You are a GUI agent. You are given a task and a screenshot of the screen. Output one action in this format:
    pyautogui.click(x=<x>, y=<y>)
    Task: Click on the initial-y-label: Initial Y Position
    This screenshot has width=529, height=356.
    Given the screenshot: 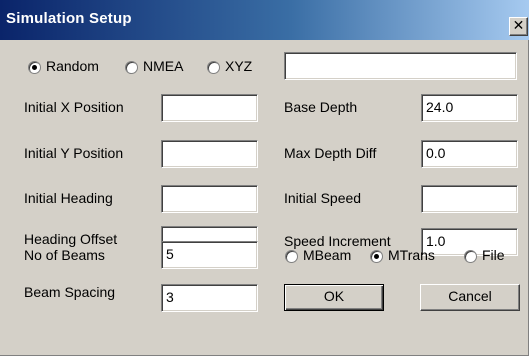 What is the action you would take?
    pyautogui.click(x=74, y=153)
    